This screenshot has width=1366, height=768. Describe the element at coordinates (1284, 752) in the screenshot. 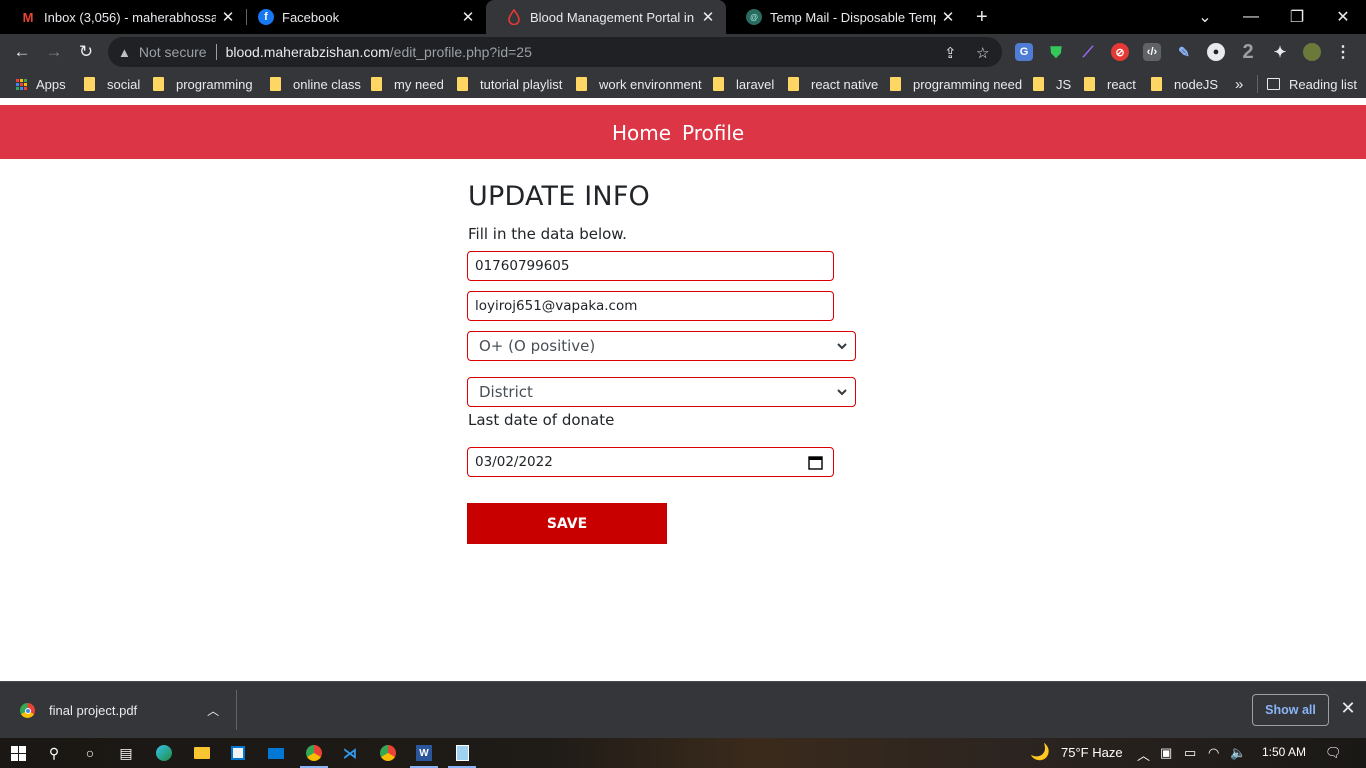

I see `clock-time: 1:50 AM` at that location.